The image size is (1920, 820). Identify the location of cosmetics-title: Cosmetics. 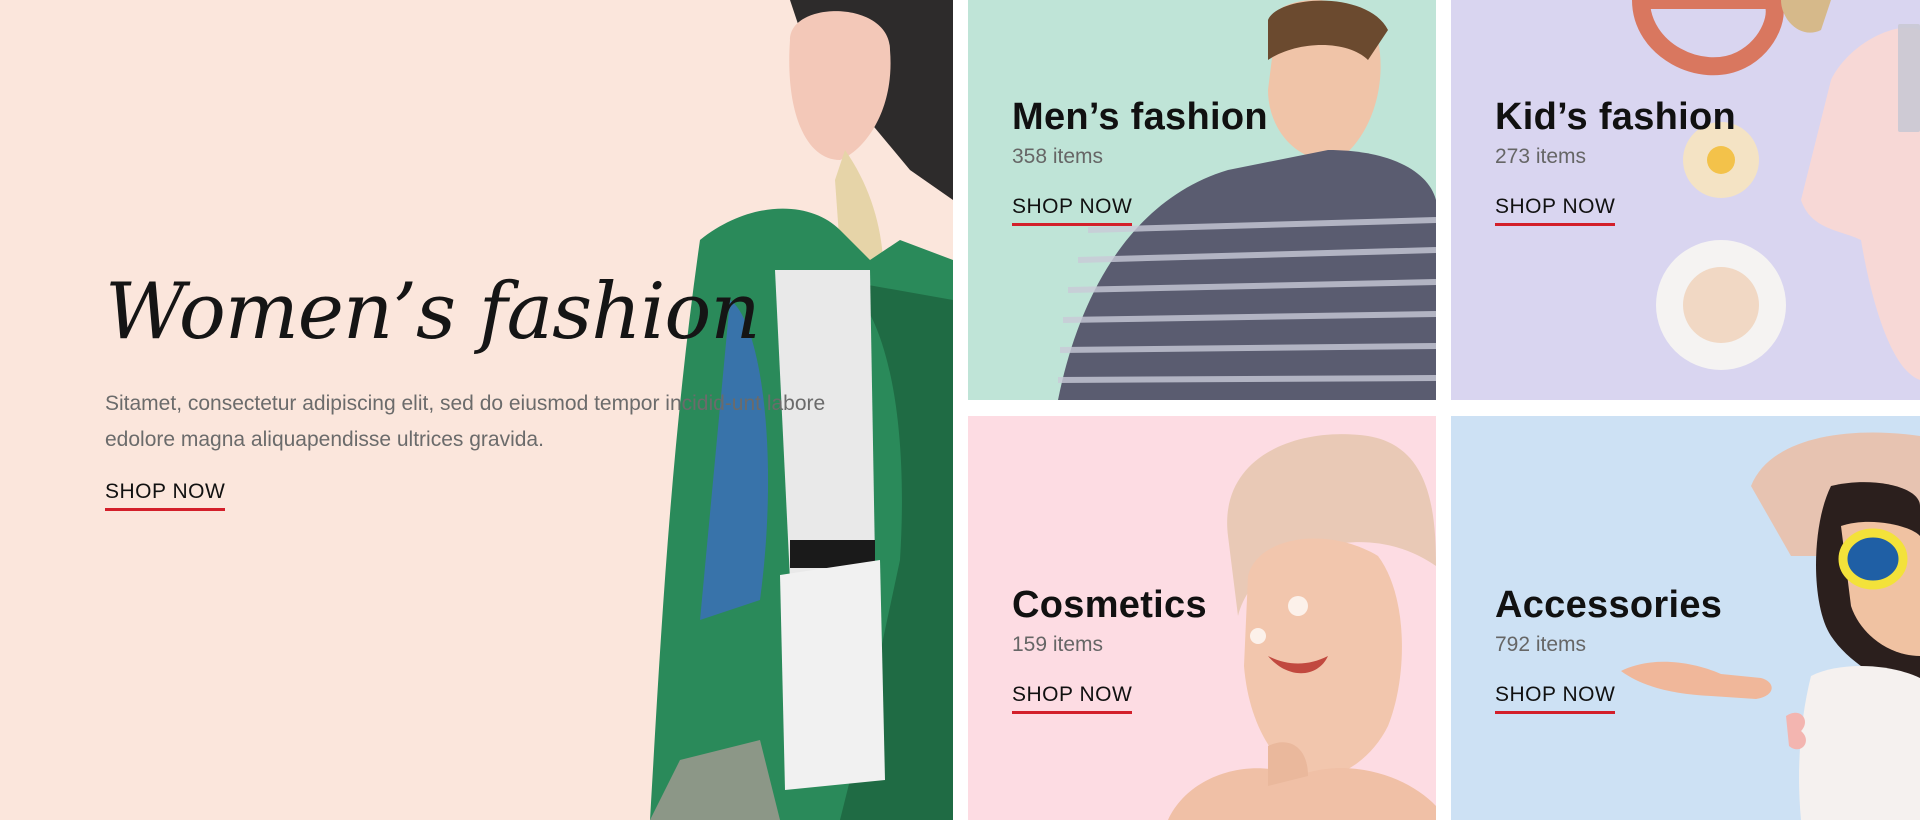
(1109, 605).